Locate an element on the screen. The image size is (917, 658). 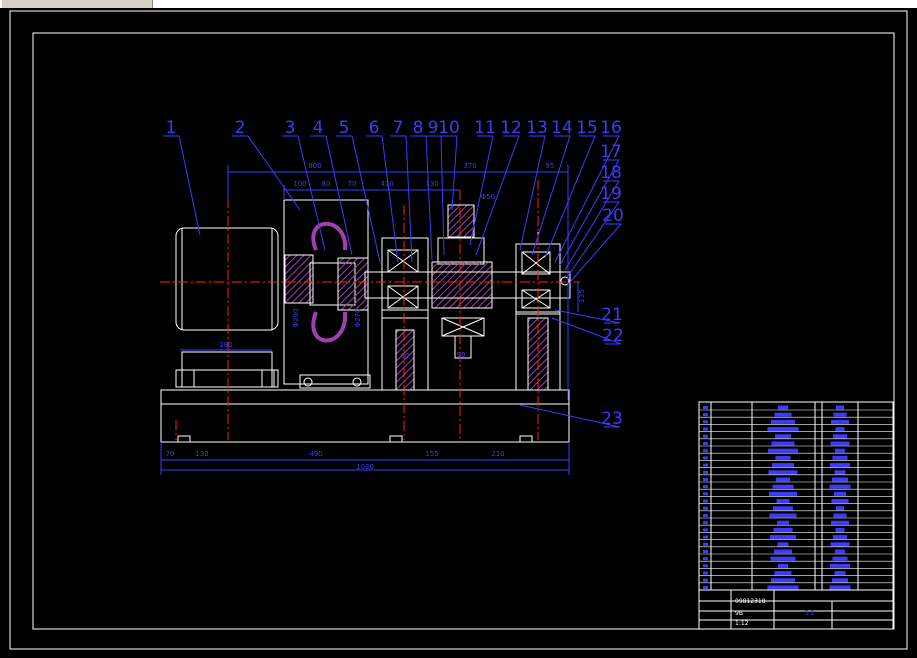
dim-bottom-1: 70 is located at coordinates (170, 454).